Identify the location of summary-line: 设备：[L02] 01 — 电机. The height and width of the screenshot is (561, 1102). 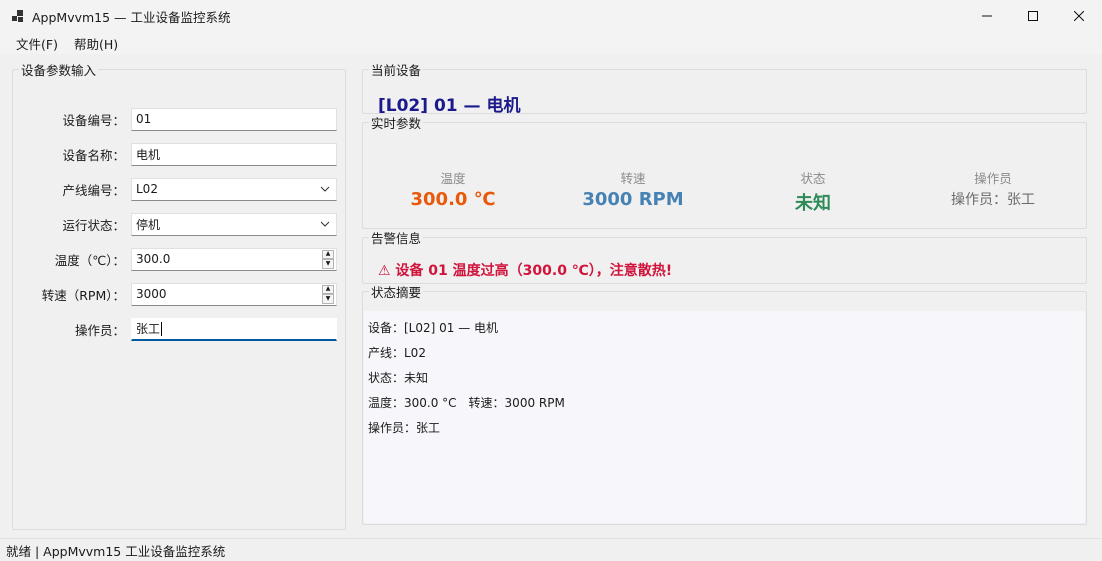
(433, 328).